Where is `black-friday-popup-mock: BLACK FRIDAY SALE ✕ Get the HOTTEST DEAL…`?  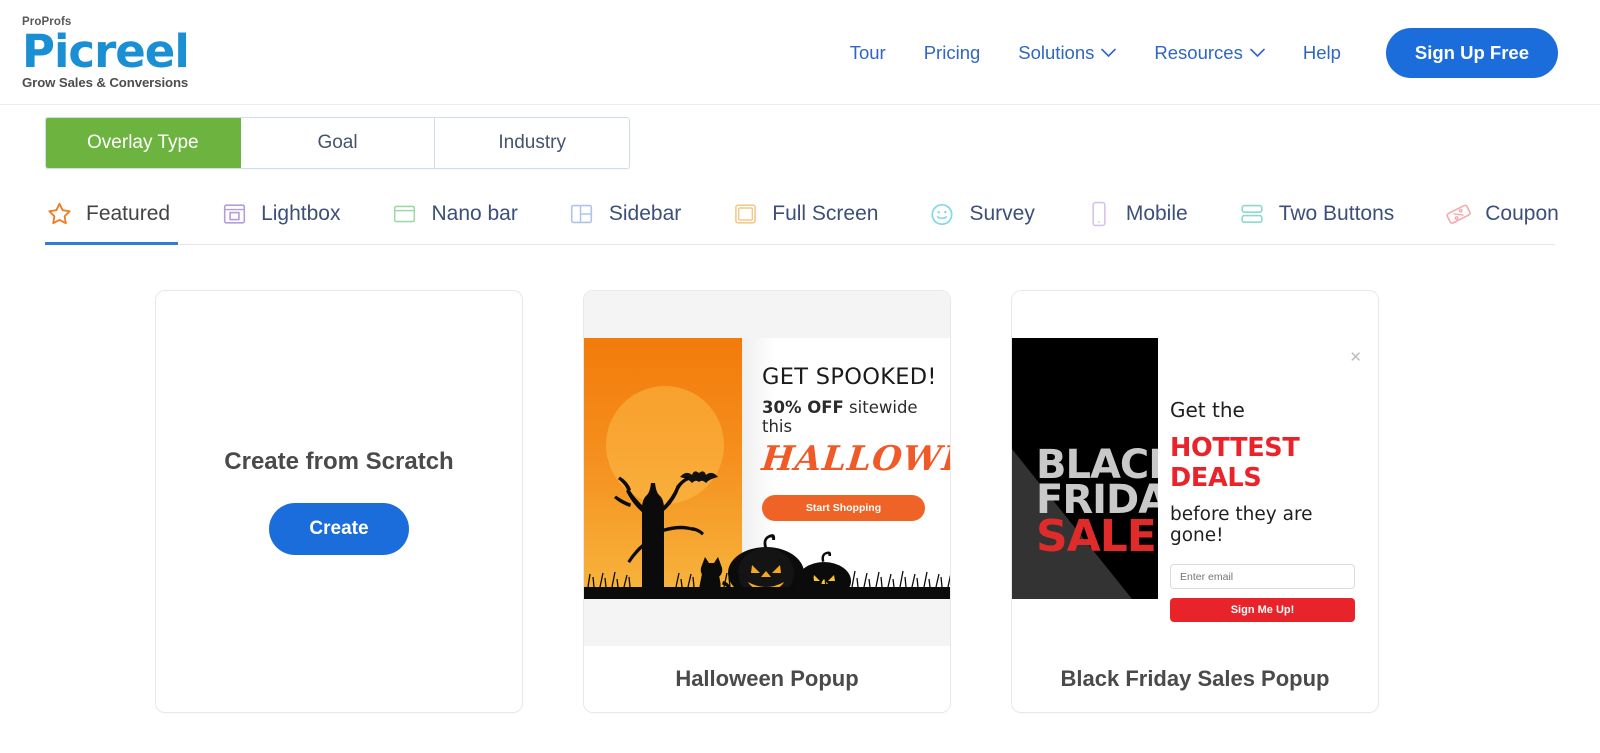 black-friday-popup-mock: BLACK FRIDAY SALE ✕ Get the HOTTEST DEAL… is located at coordinates (1195, 468).